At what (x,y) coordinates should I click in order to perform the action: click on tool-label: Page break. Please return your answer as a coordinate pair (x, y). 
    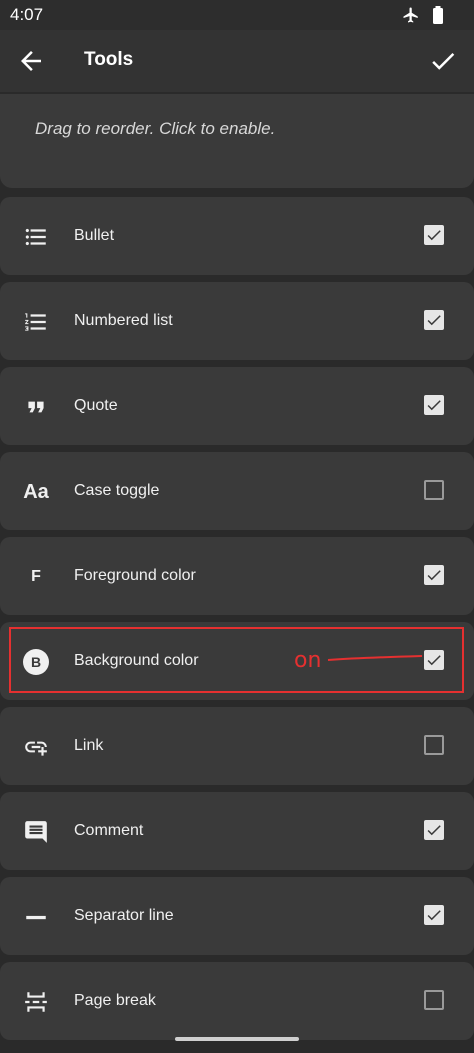
    Looking at the image, I should click on (115, 1000).